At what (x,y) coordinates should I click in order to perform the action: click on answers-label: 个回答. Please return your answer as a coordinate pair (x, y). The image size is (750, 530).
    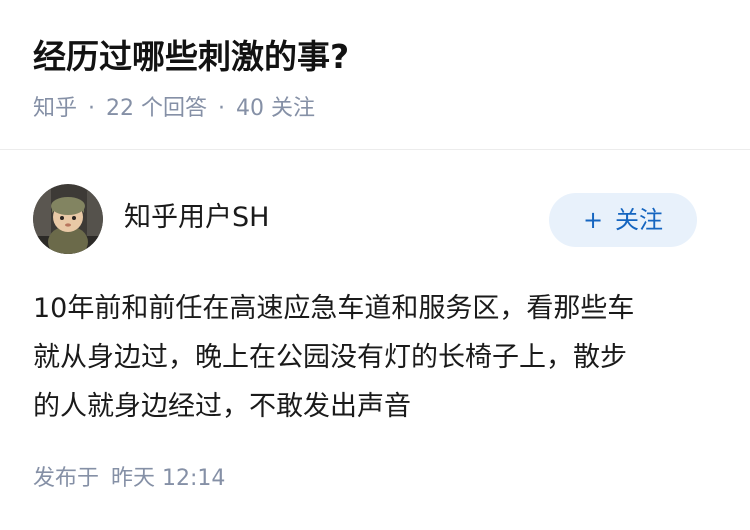
    Looking at the image, I should click on (174, 108).